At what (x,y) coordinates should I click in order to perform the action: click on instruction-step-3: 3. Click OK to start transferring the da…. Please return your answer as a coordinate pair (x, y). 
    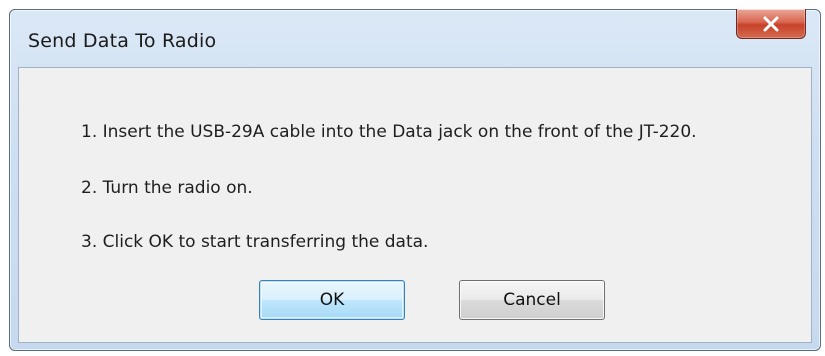
    Looking at the image, I should click on (255, 242).